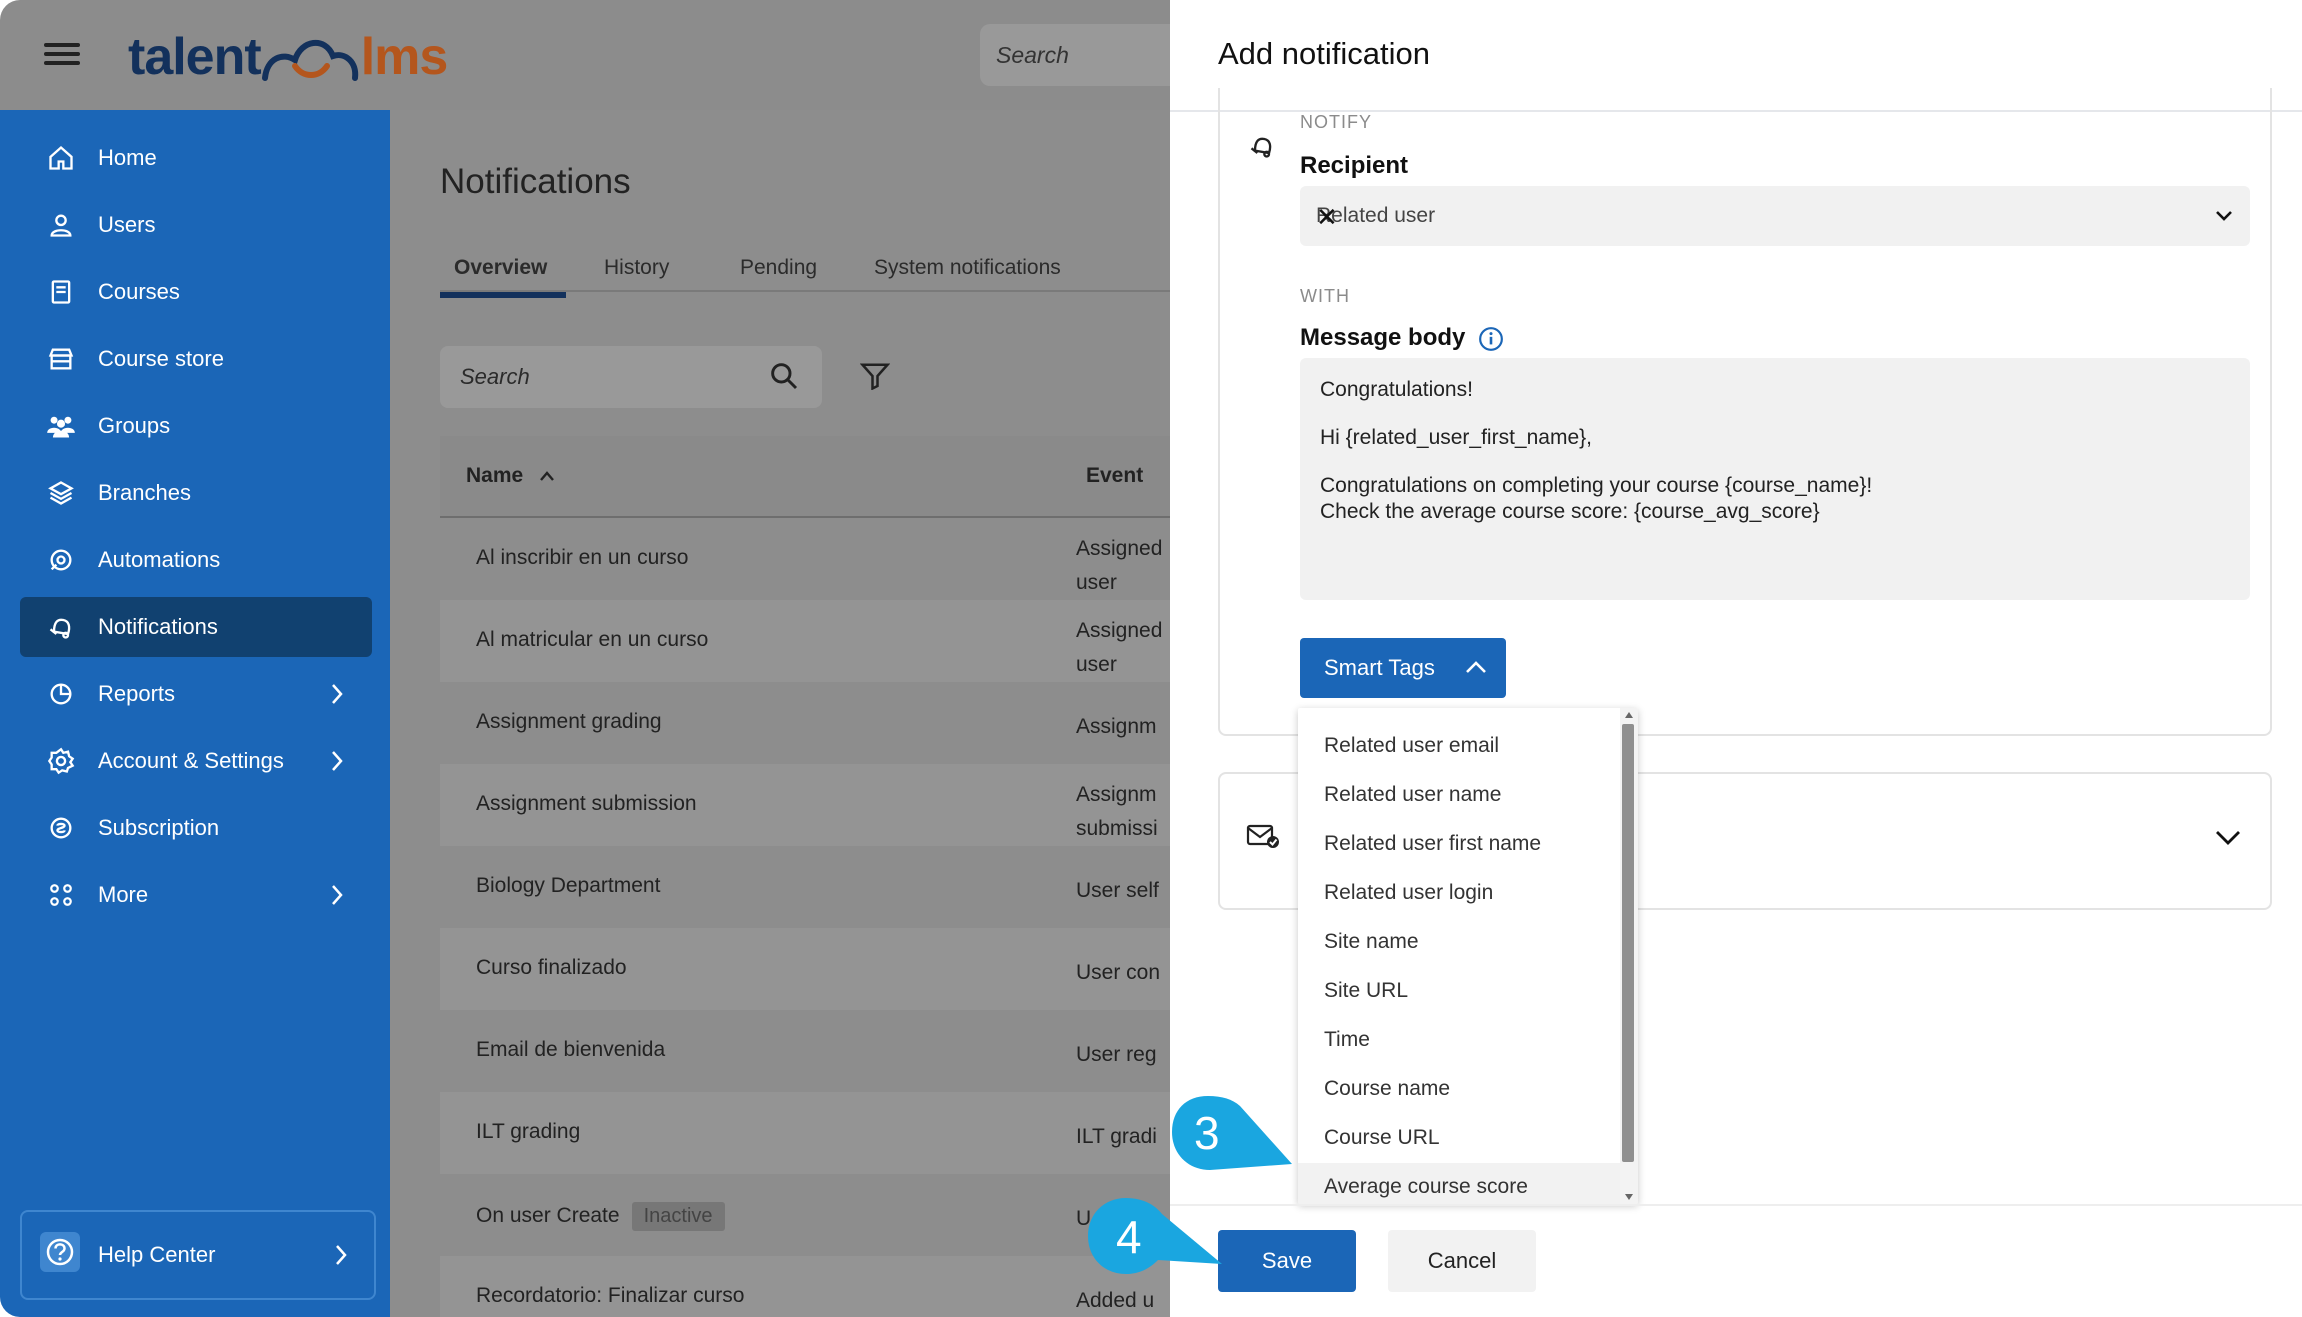 The image size is (2302, 1317). Describe the element at coordinates (61, 493) in the screenshot. I see `layers-icon` at that location.